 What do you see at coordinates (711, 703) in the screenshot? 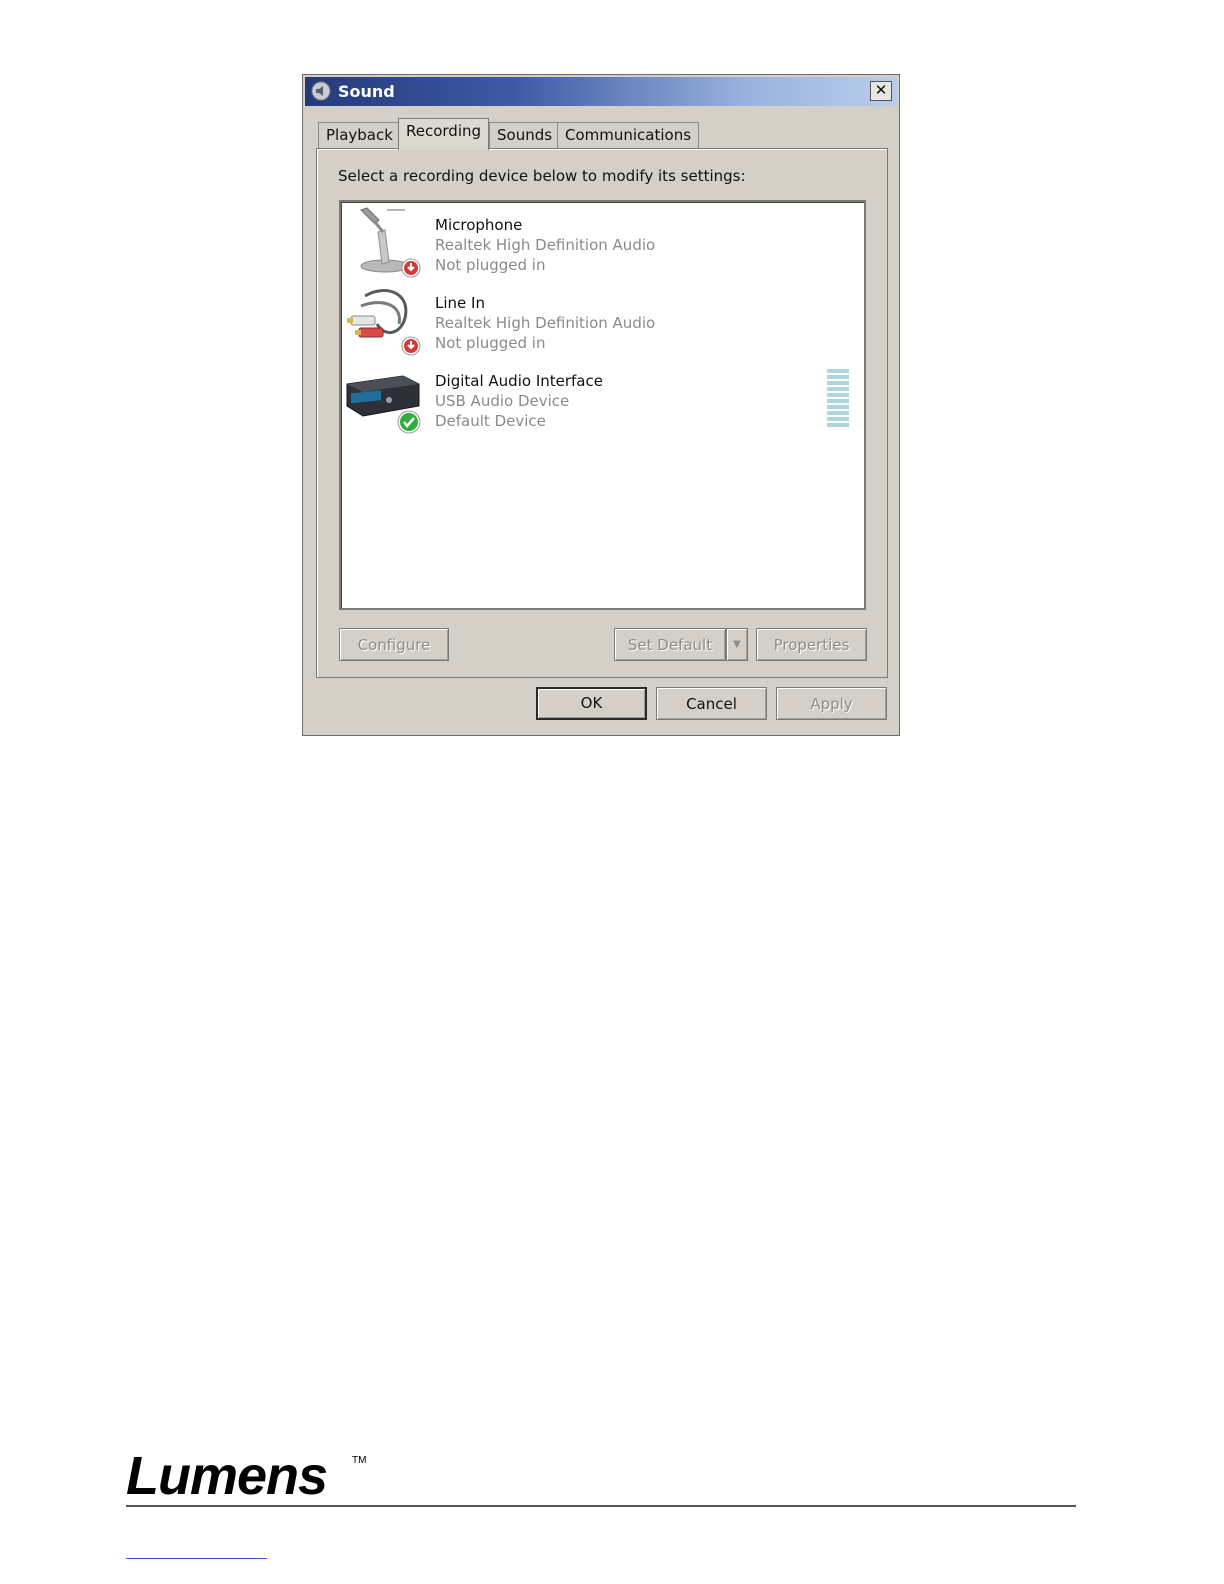
I see `cancel-button: Cancel` at bounding box center [711, 703].